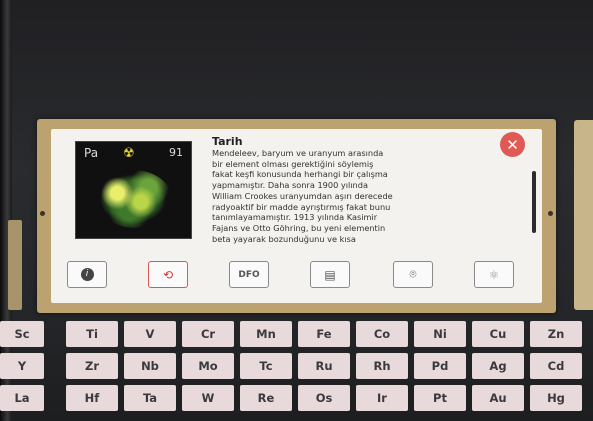 Image resolution: width=593 pixels, height=421 pixels. I want to click on dfo-icon: DFO, so click(249, 274).